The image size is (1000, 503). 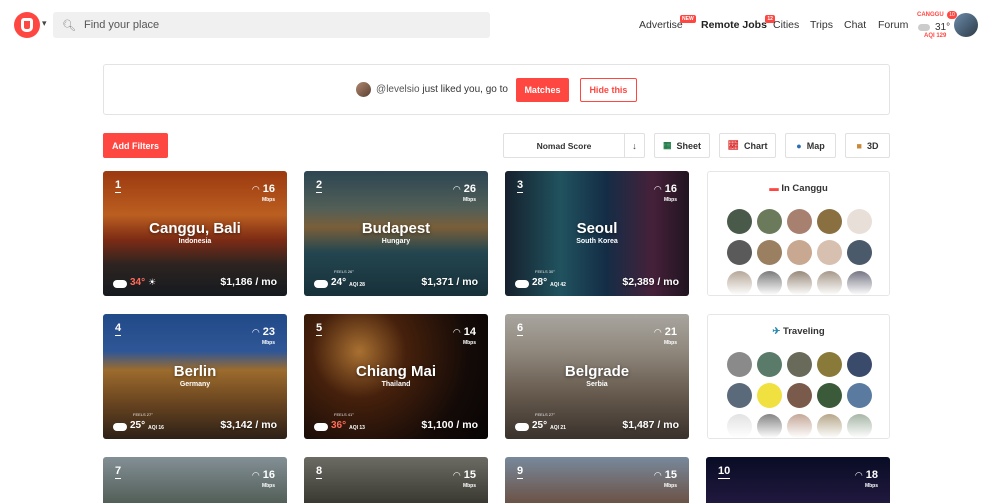 I want to click on cube-icon: ■, so click(x=859, y=145).